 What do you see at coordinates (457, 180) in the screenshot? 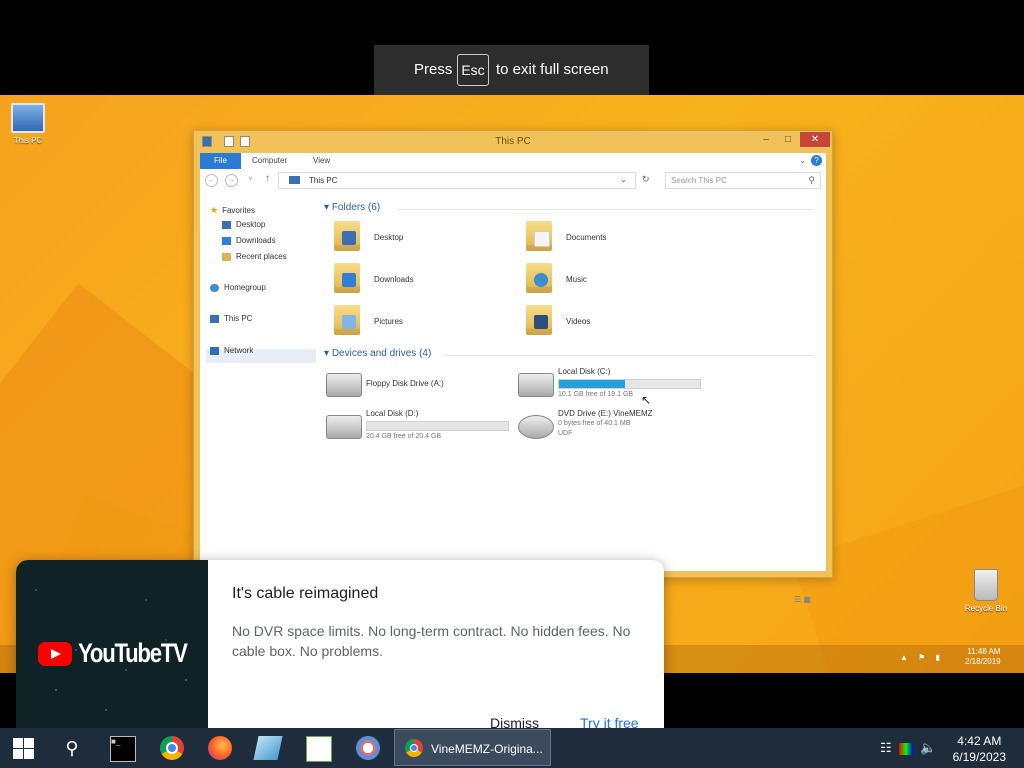
I see `address-bar: This PC ⌄` at bounding box center [457, 180].